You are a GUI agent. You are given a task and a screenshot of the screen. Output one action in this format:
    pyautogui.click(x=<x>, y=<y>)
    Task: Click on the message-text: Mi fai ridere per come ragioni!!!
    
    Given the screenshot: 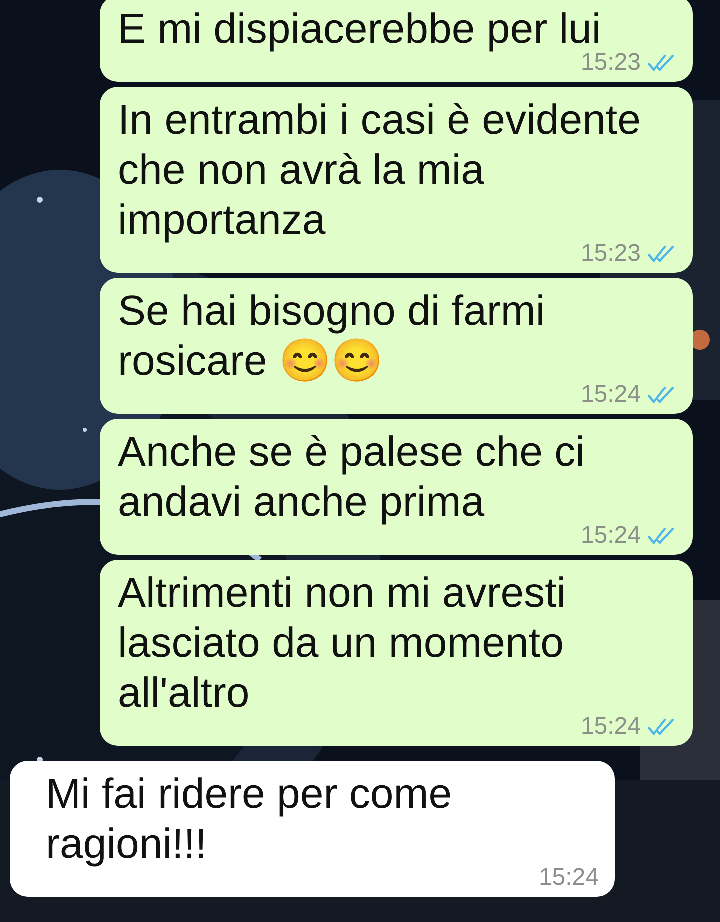 What is the action you would take?
    pyautogui.click(x=250, y=819)
    